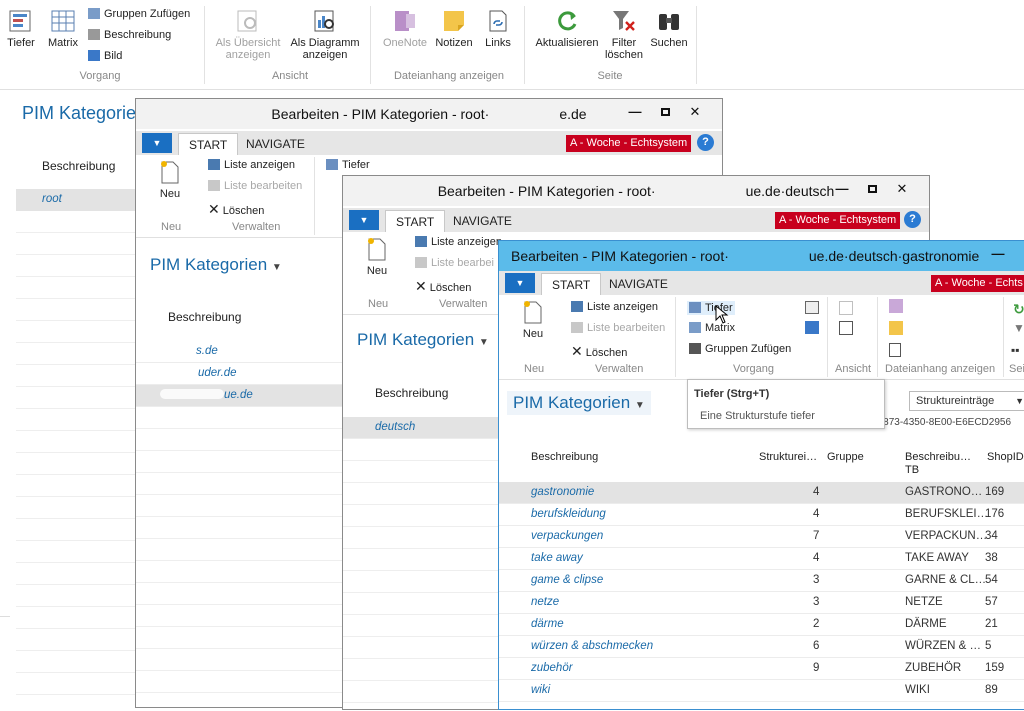 The height and width of the screenshot is (711, 1024). What do you see at coordinates (669, 28) in the screenshot?
I see `suchen-button: Suchen` at bounding box center [669, 28].